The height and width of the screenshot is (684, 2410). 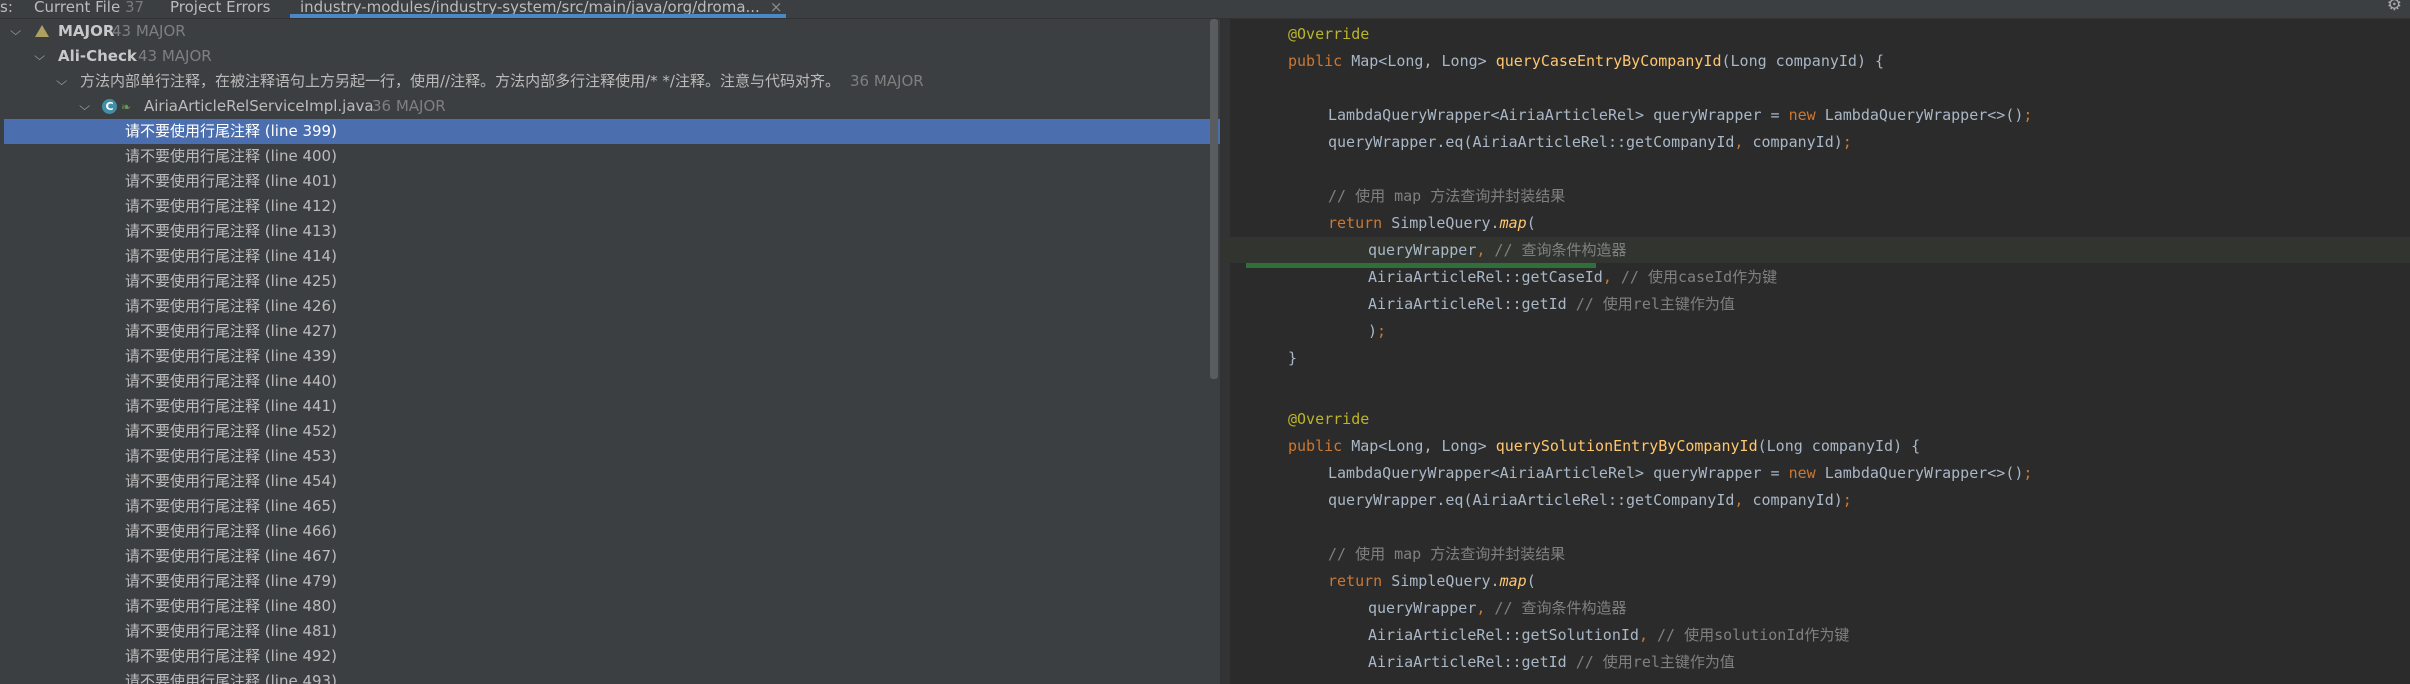 What do you see at coordinates (1315, 61) in the screenshot?
I see `code-keyword: public` at bounding box center [1315, 61].